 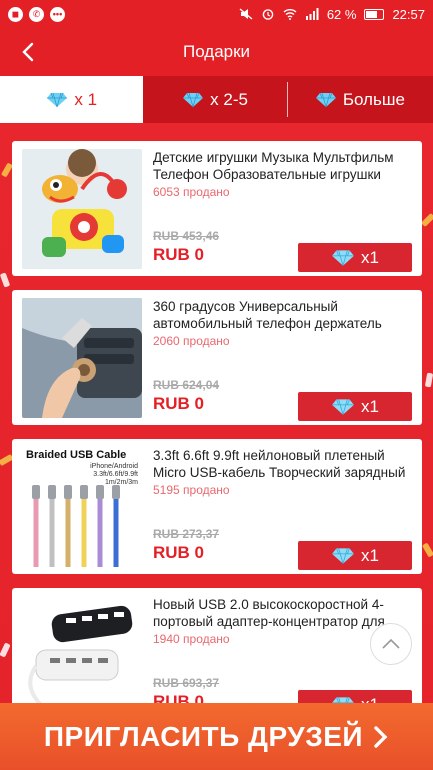 I want to click on chevron-up-icon, so click(x=391, y=643).